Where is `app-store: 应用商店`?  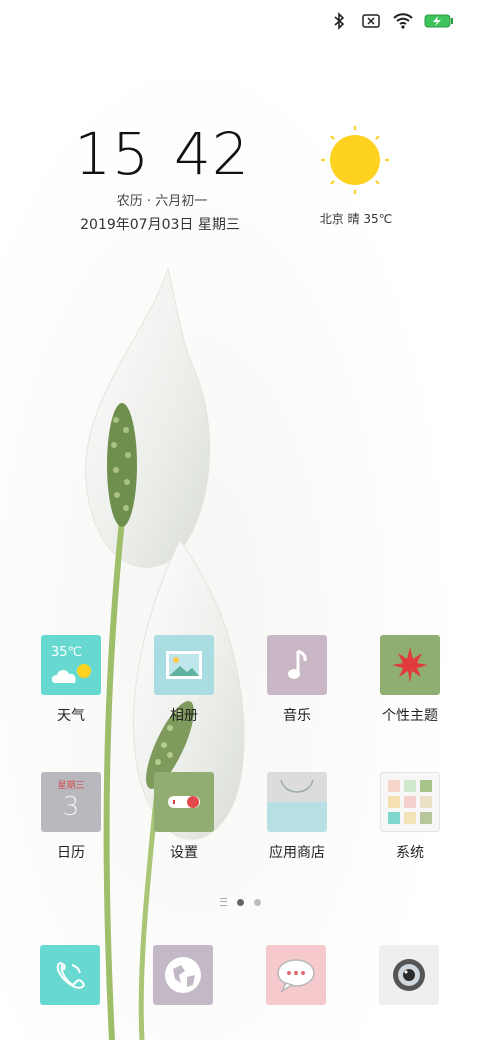
app-store: 应用商店 is located at coordinates (297, 817).